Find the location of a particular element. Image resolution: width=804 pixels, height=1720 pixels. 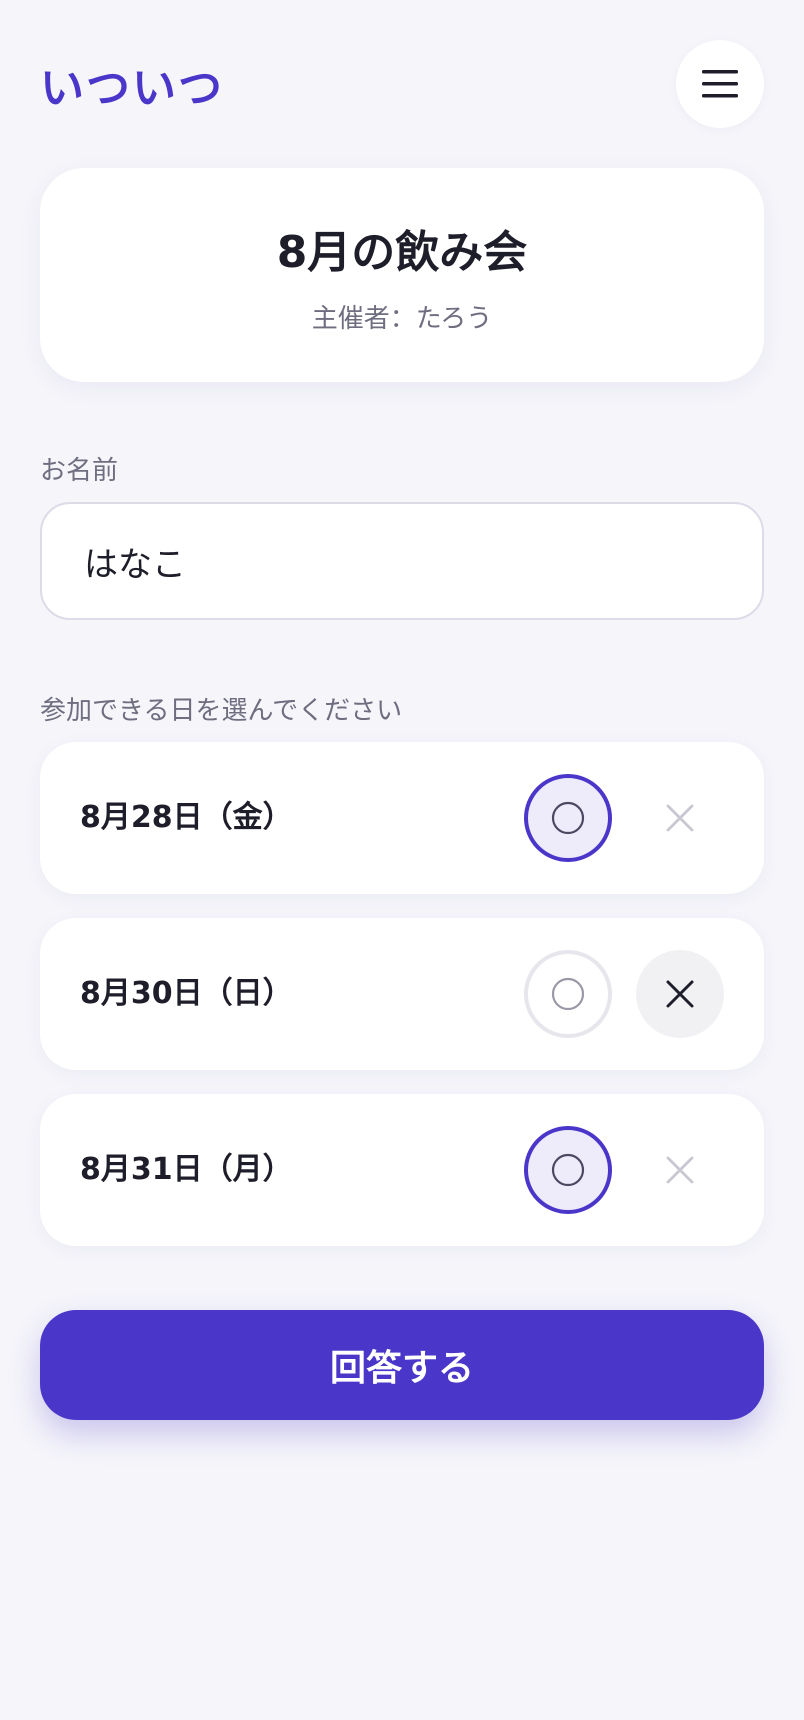

app-header: いついつ is located at coordinates (402, 84).